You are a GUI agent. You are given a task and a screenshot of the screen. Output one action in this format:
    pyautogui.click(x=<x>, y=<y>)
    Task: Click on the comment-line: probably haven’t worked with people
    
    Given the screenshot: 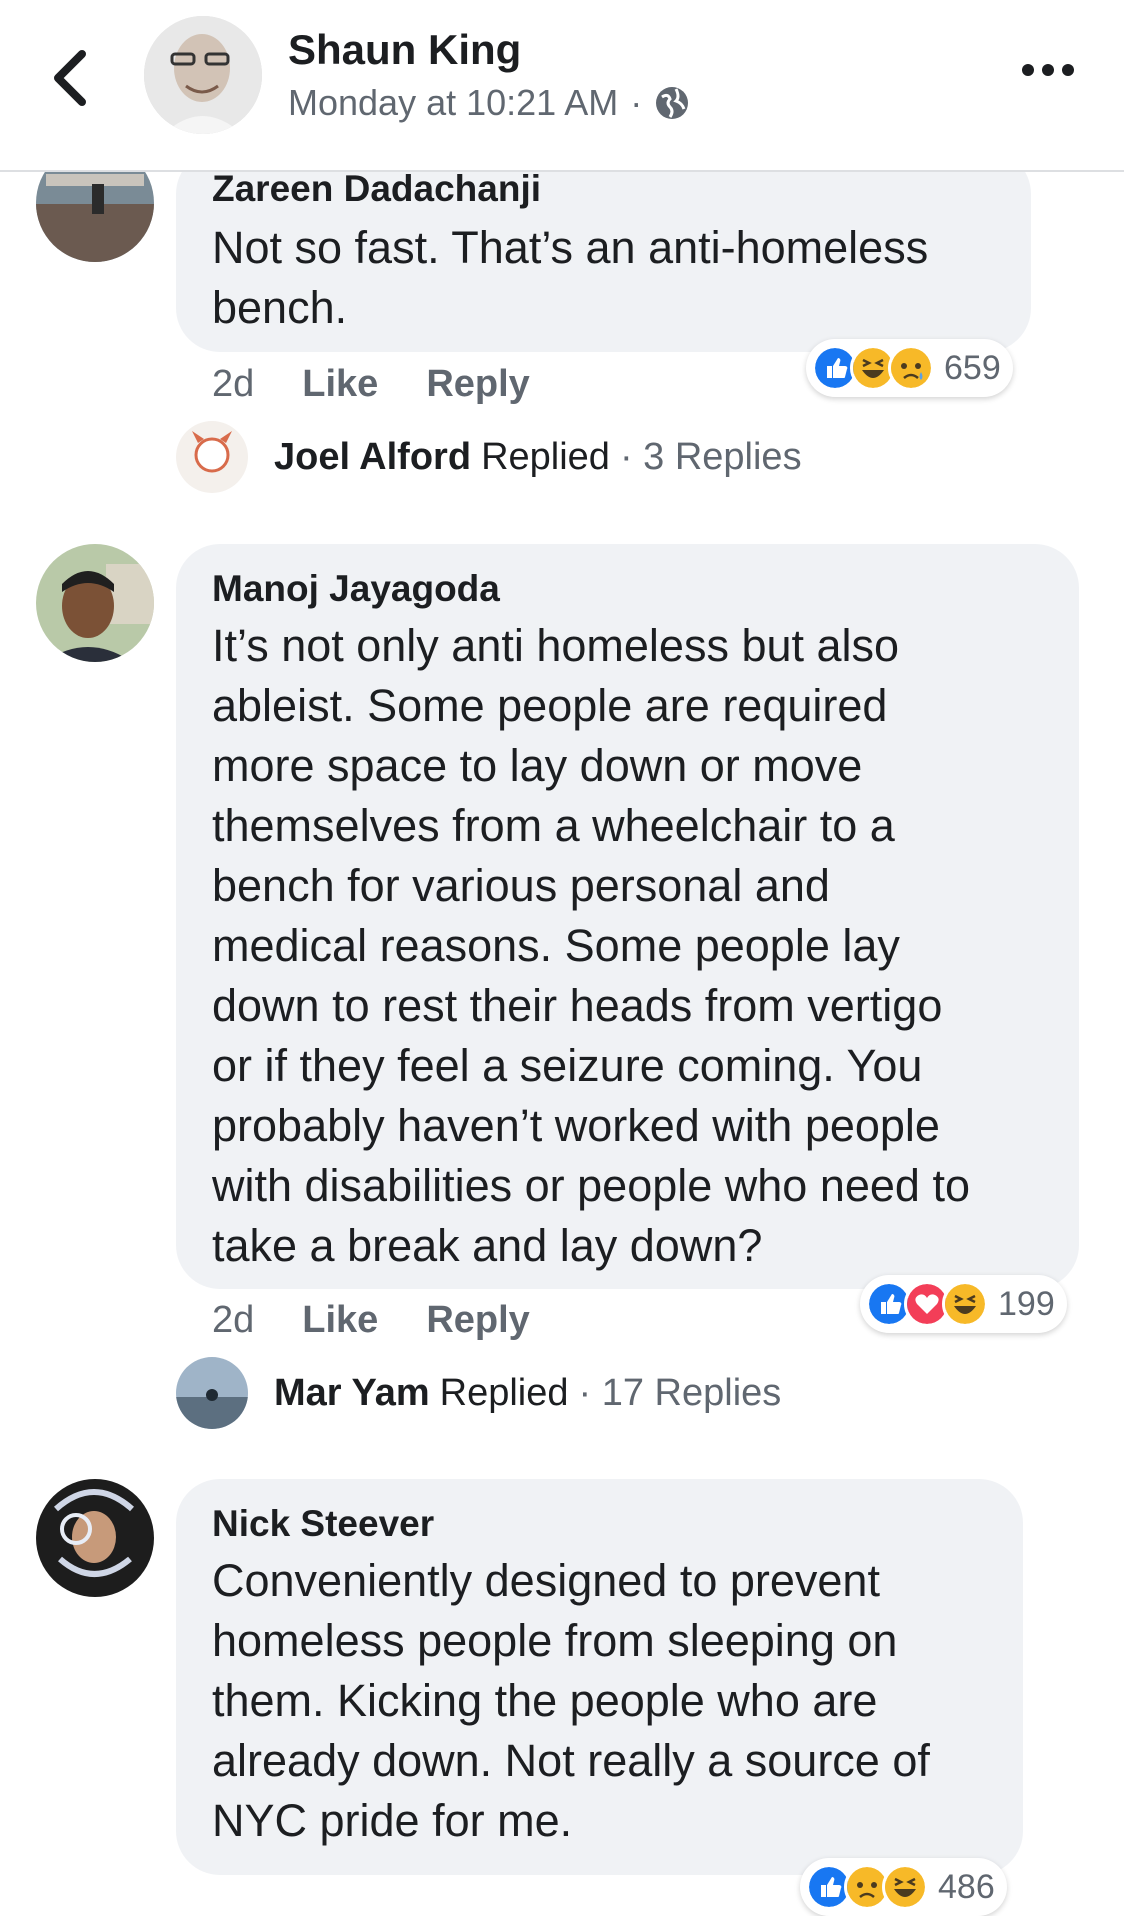 What is the action you would take?
    pyautogui.click(x=576, y=1125)
    